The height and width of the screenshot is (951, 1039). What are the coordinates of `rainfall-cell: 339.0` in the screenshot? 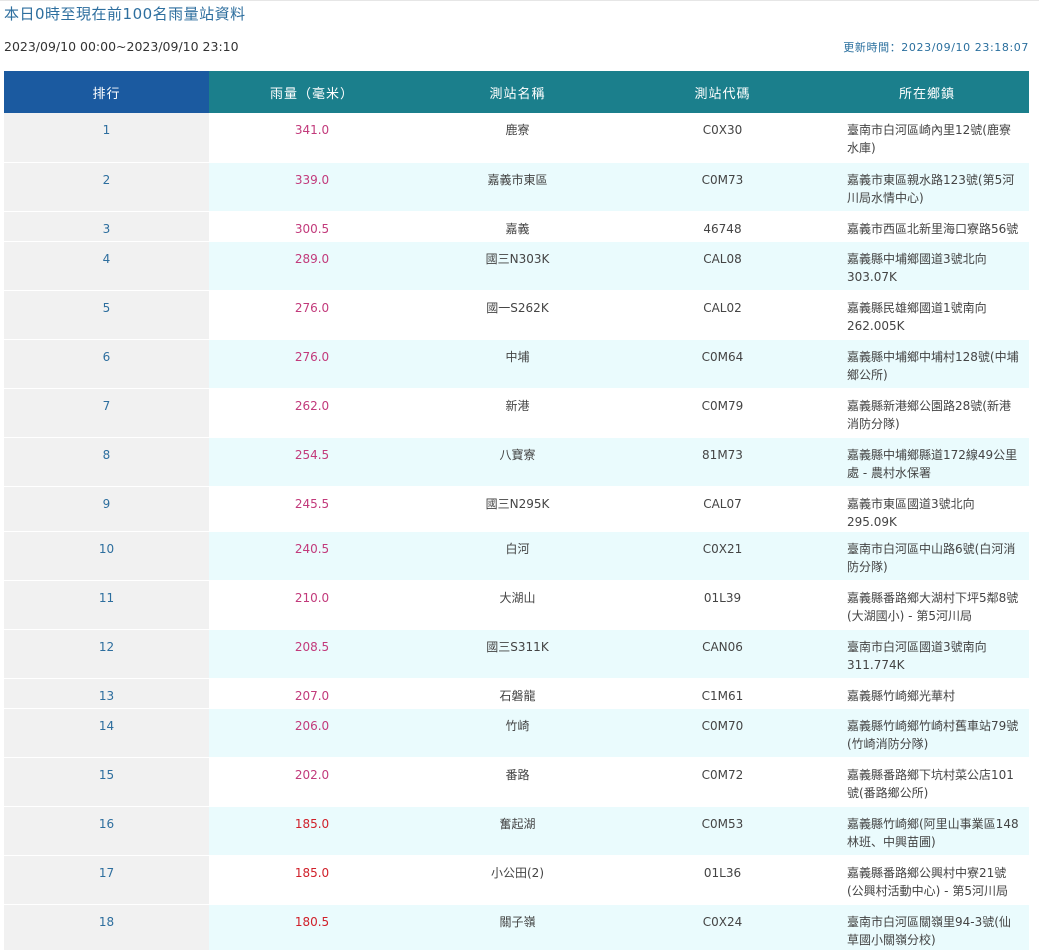 It's located at (312, 187).